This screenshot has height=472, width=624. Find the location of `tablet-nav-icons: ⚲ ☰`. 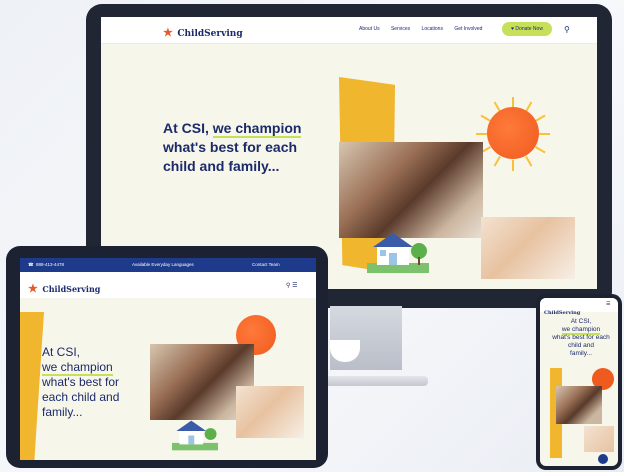

tablet-nav-icons: ⚲ ☰ is located at coordinates (291, 285).